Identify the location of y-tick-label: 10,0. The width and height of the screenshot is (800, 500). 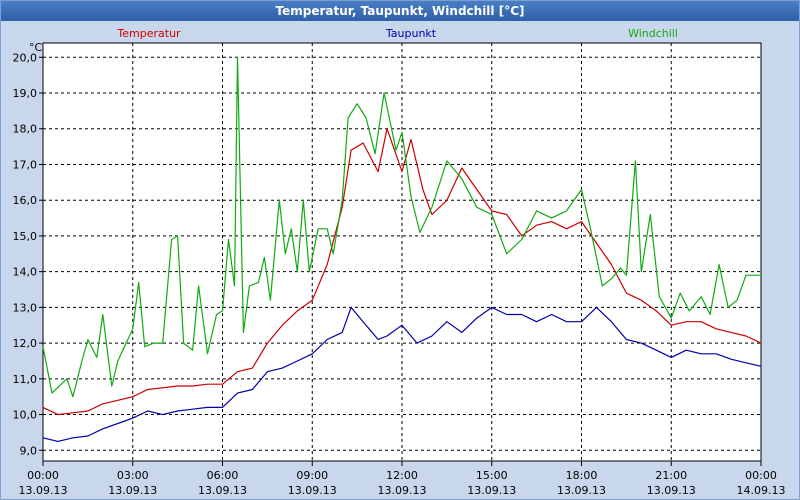
(25, 415).